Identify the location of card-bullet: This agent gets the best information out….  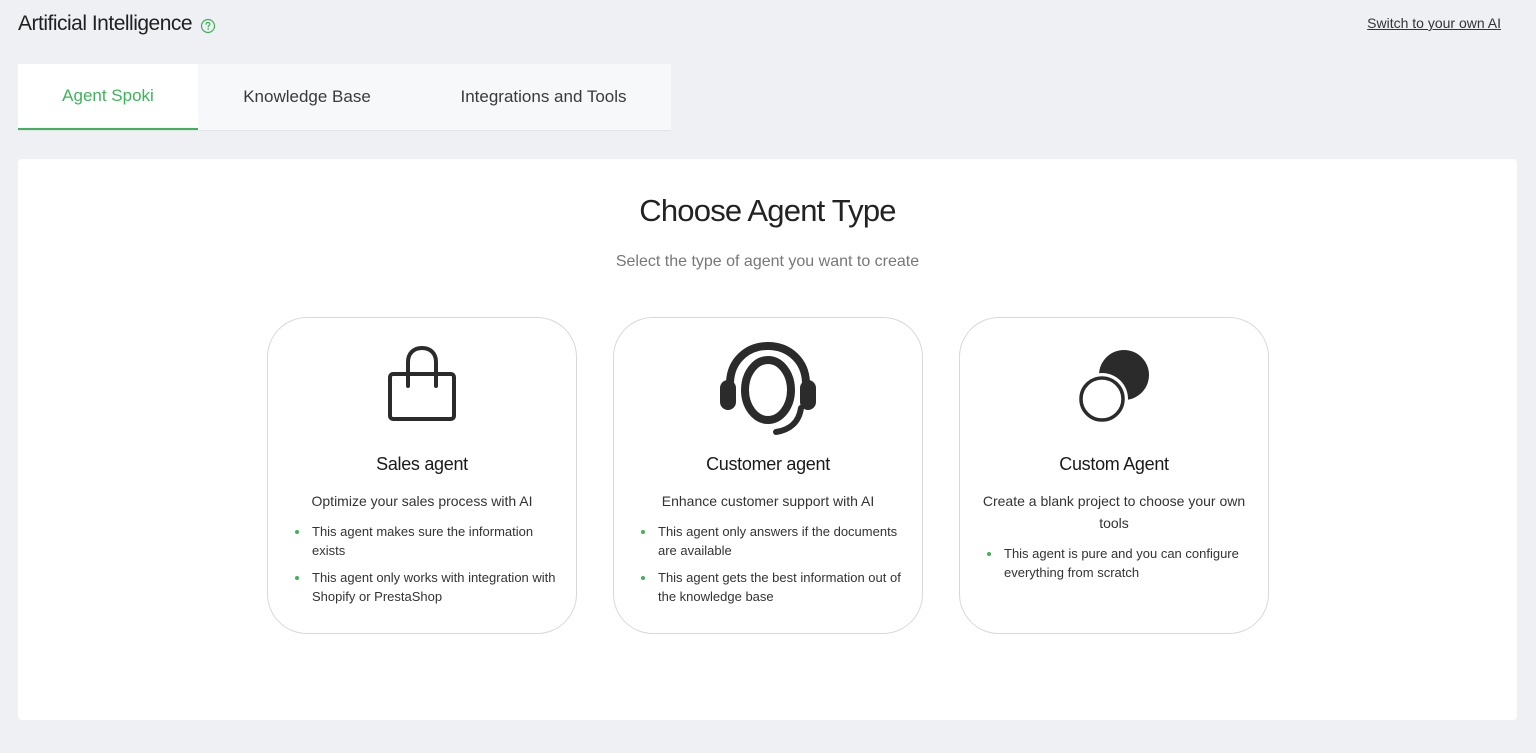
(772, 587).